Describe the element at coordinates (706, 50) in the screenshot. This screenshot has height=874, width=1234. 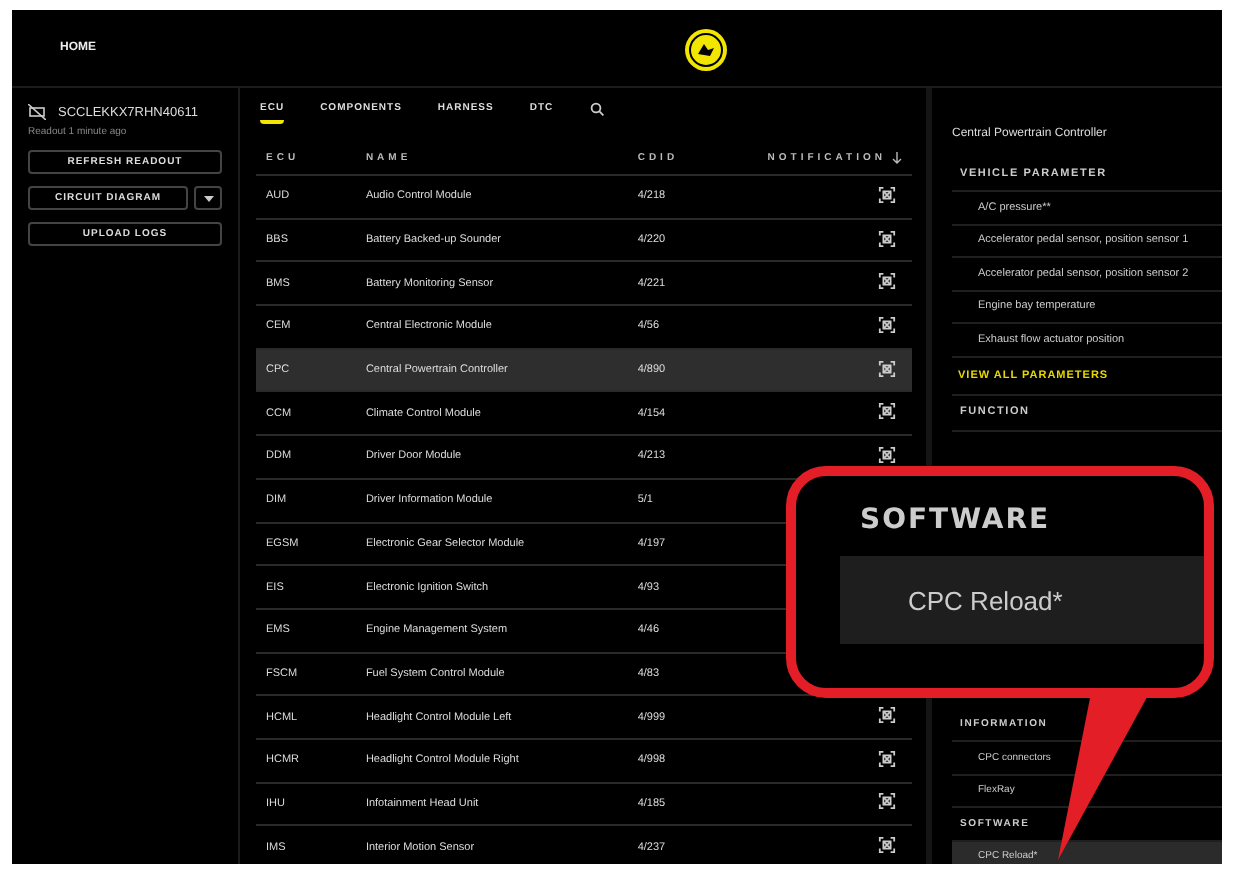
I see `logo-icon` at that location.